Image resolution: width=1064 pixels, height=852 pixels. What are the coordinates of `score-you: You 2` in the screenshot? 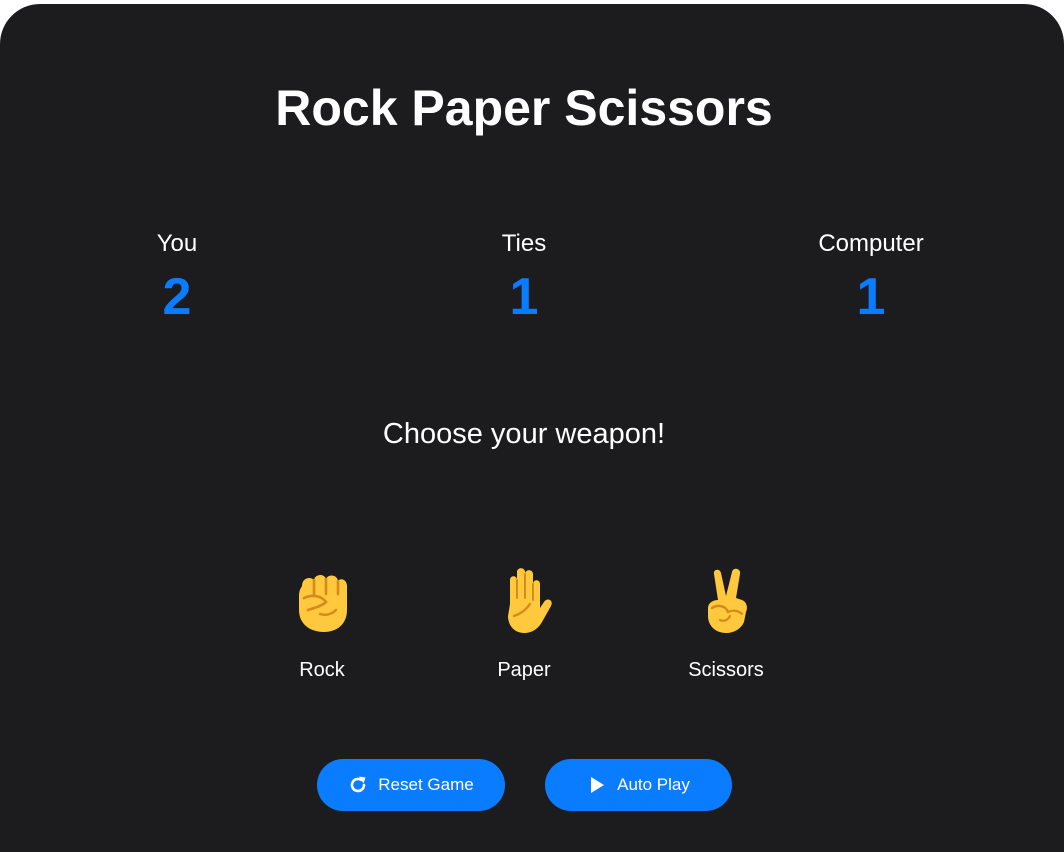 It's located at (177, 278).